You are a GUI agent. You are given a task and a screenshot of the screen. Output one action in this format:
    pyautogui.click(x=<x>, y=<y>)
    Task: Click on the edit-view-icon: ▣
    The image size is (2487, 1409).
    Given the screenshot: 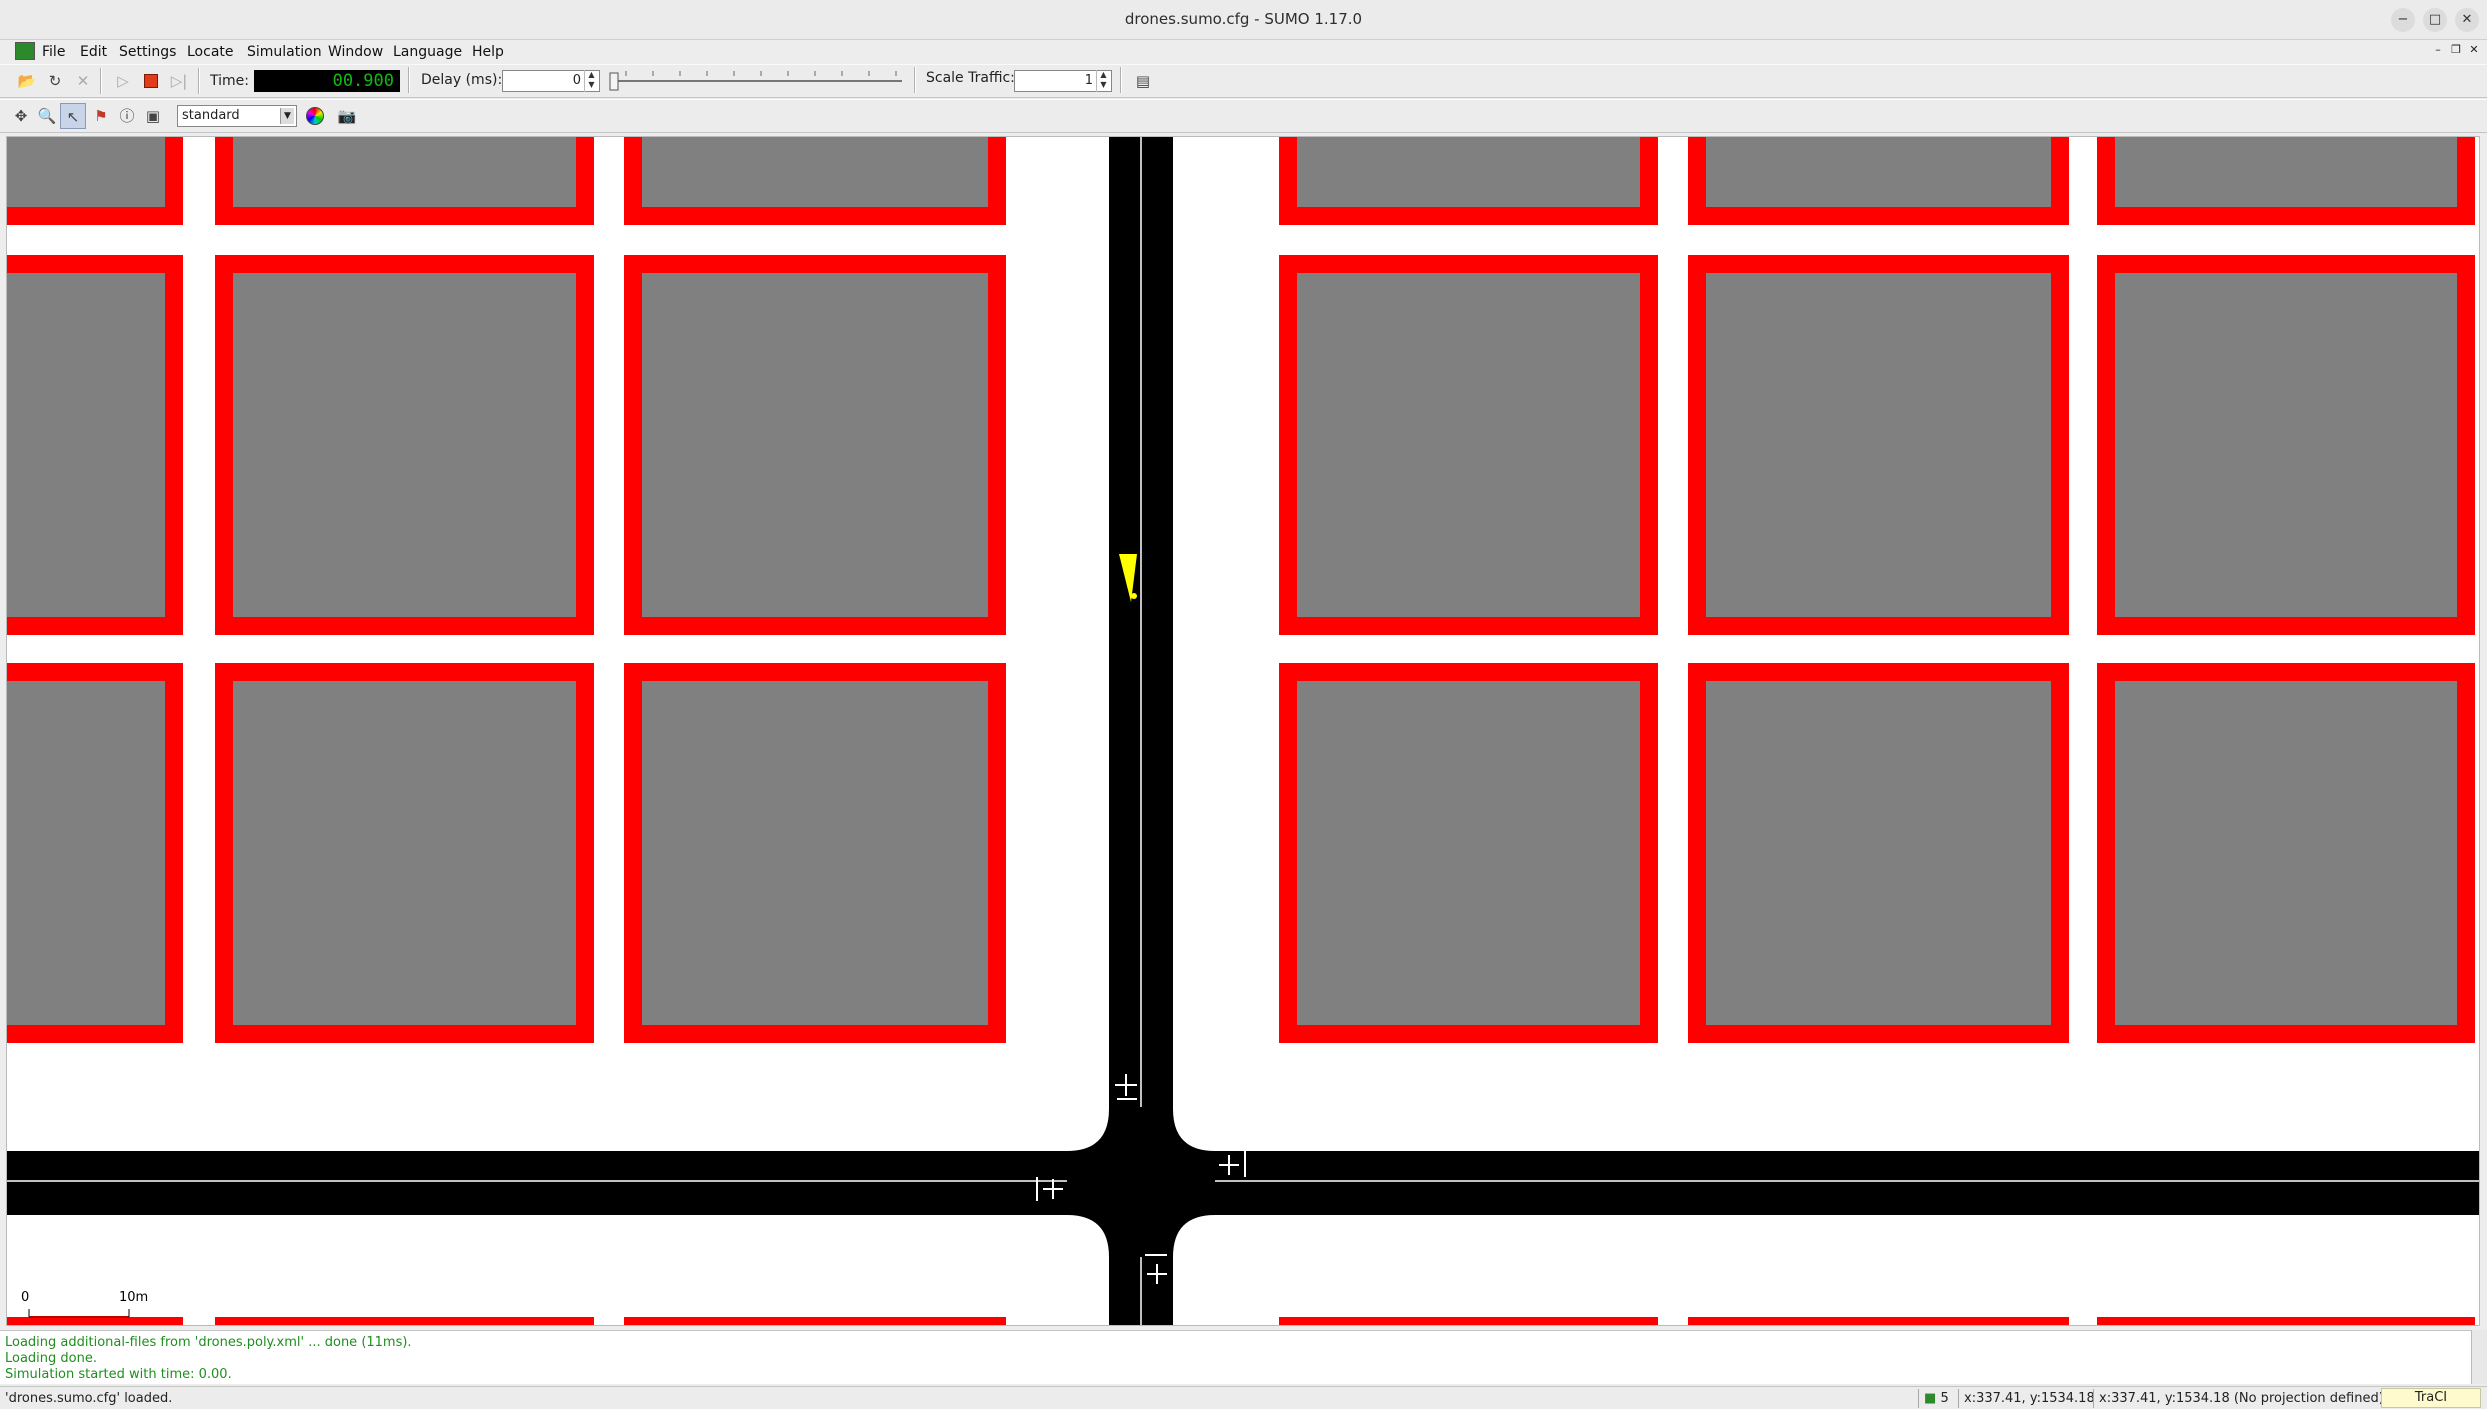 What is the action you would take?
    pyautogui.click(x=153, y=116)
    